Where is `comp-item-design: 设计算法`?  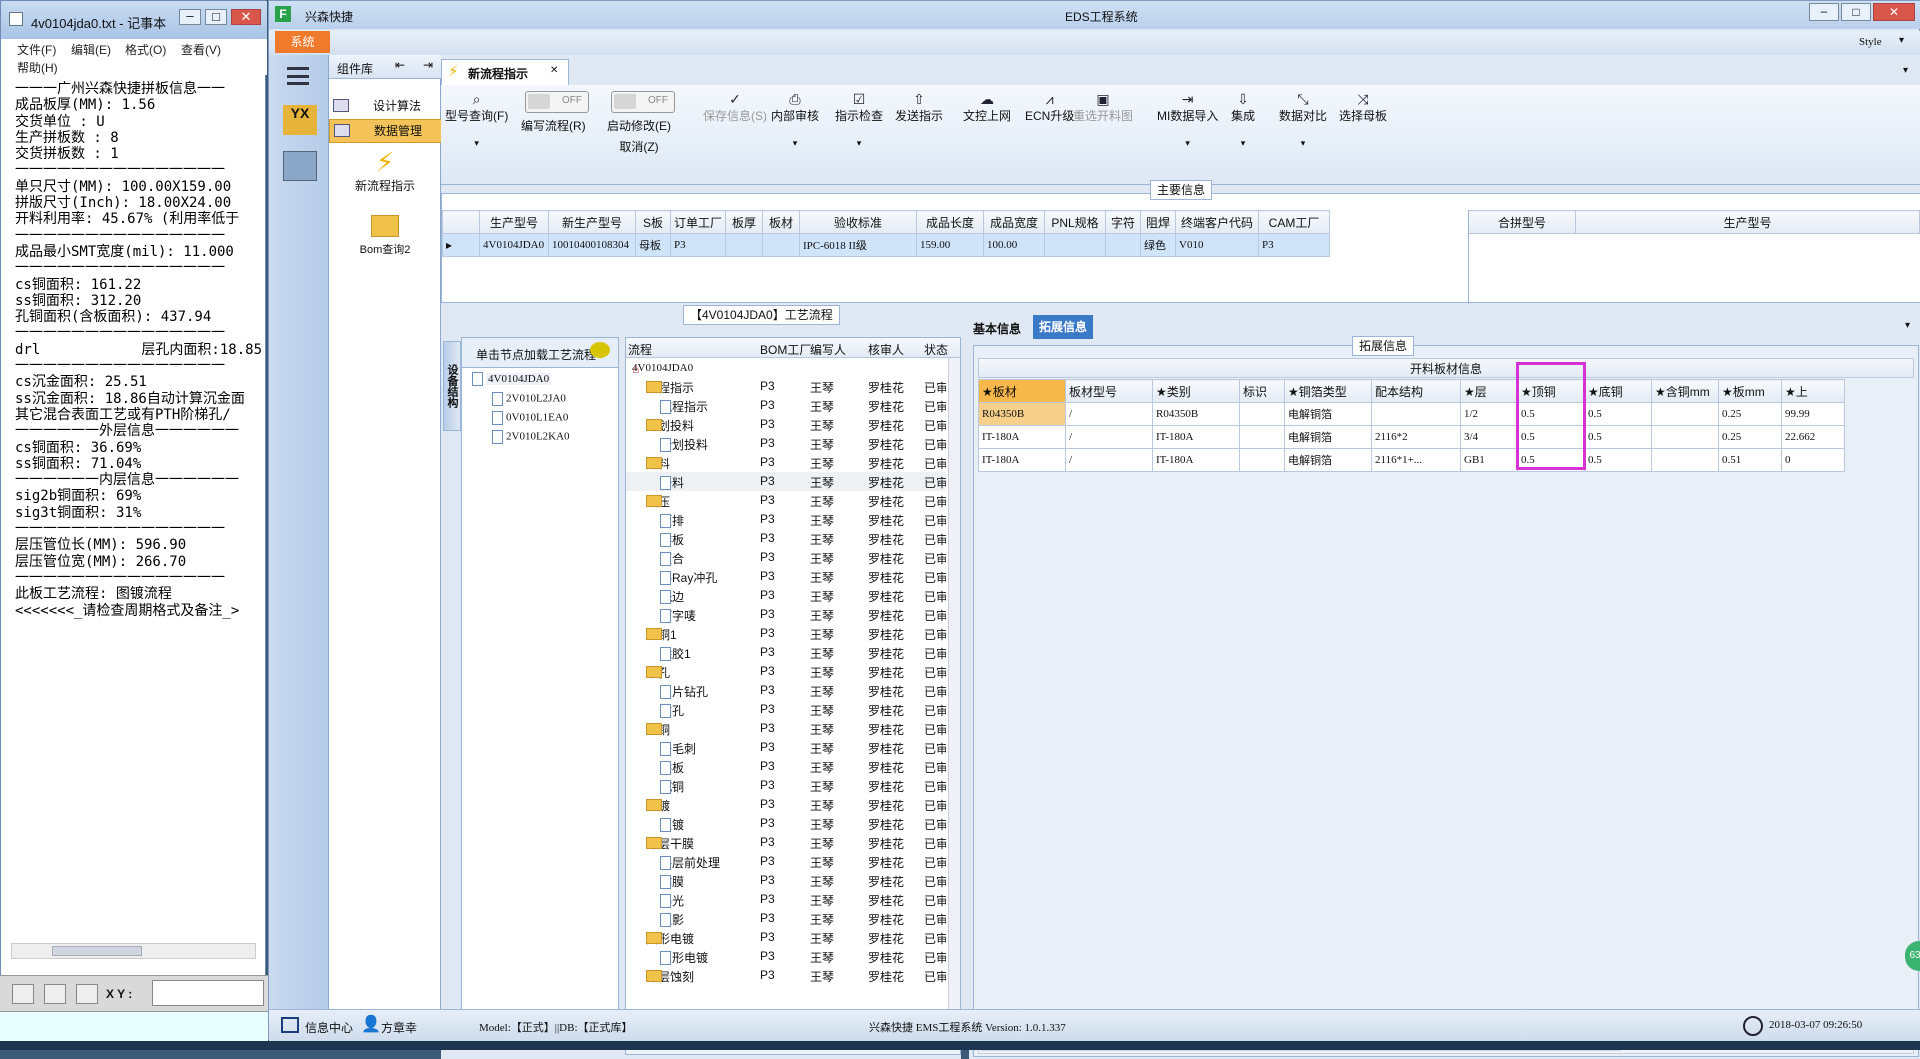
comp-item-design: 设计算法 is located at coordinates (385, 106).